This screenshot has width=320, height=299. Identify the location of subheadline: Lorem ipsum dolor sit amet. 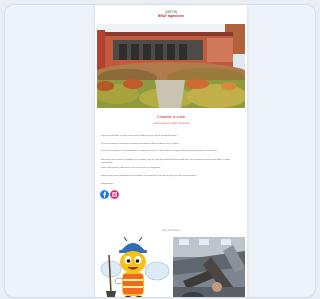
(171, 123).